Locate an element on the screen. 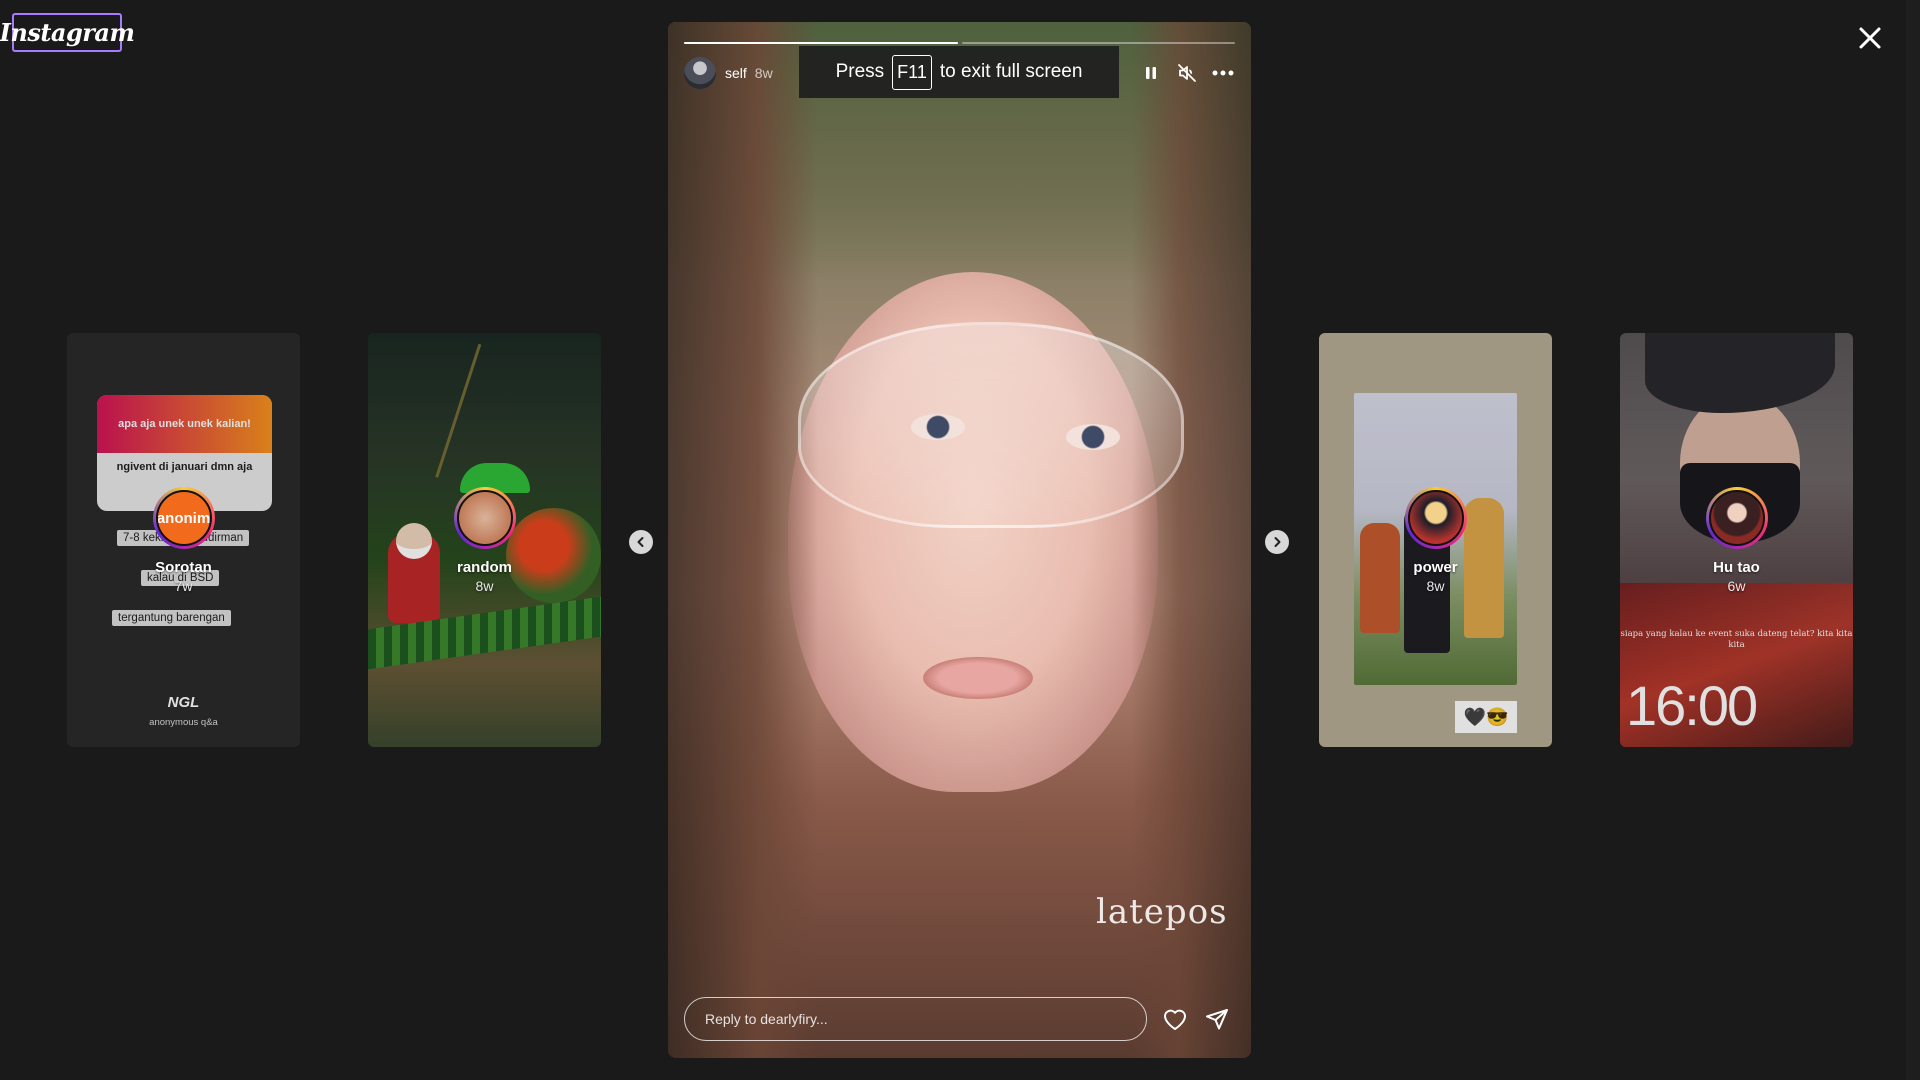 Image resolution: width=1920 pixels, height=1080 pixels. mute-button is located at coordinates (1187, 73).